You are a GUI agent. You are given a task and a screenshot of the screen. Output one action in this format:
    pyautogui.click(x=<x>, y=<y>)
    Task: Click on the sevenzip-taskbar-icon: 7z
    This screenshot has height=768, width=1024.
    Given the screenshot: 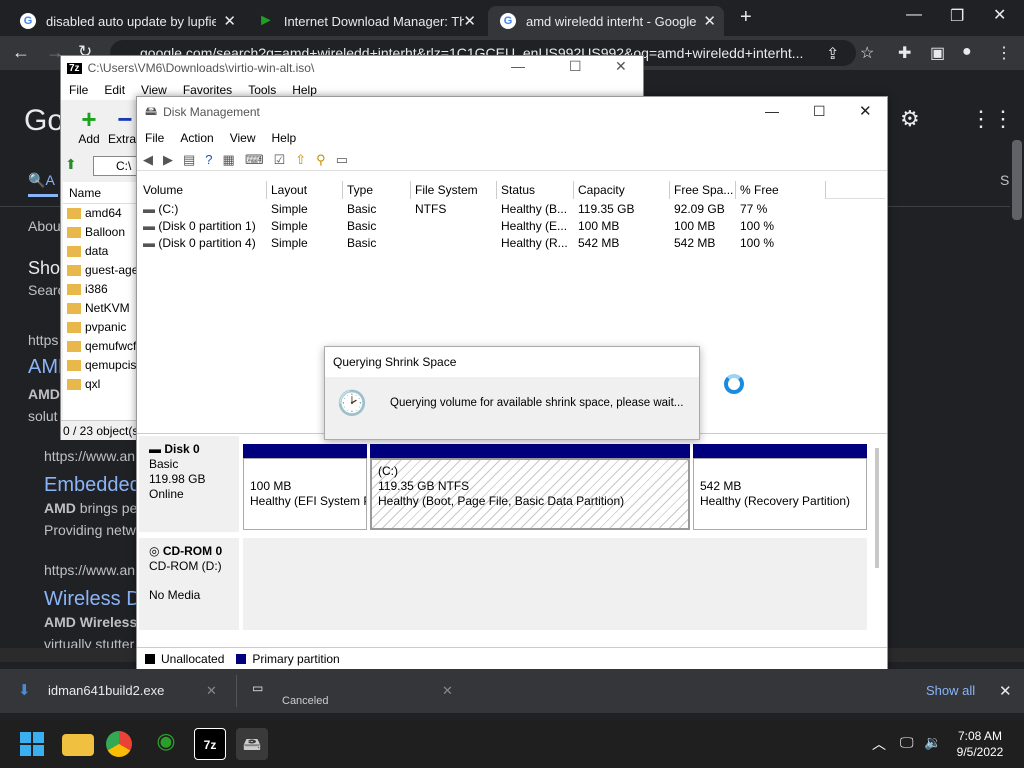 What is the action you would take?
    pyautogui.click(x=210, y=744)
    